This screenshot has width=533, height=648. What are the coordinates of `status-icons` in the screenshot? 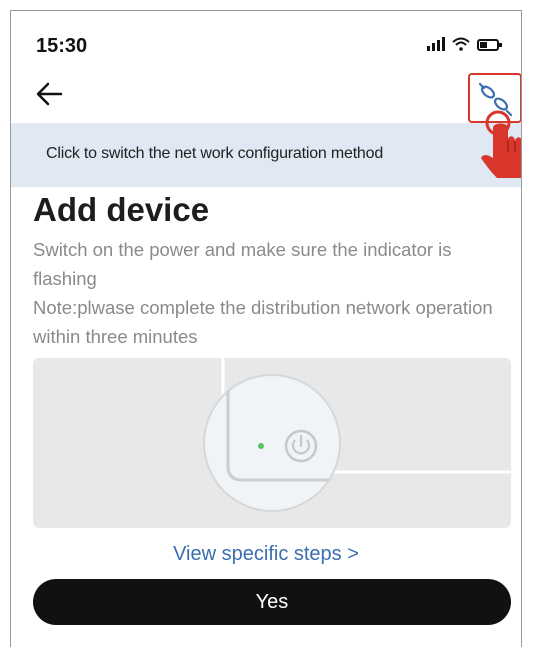 It's located at (464, 44).